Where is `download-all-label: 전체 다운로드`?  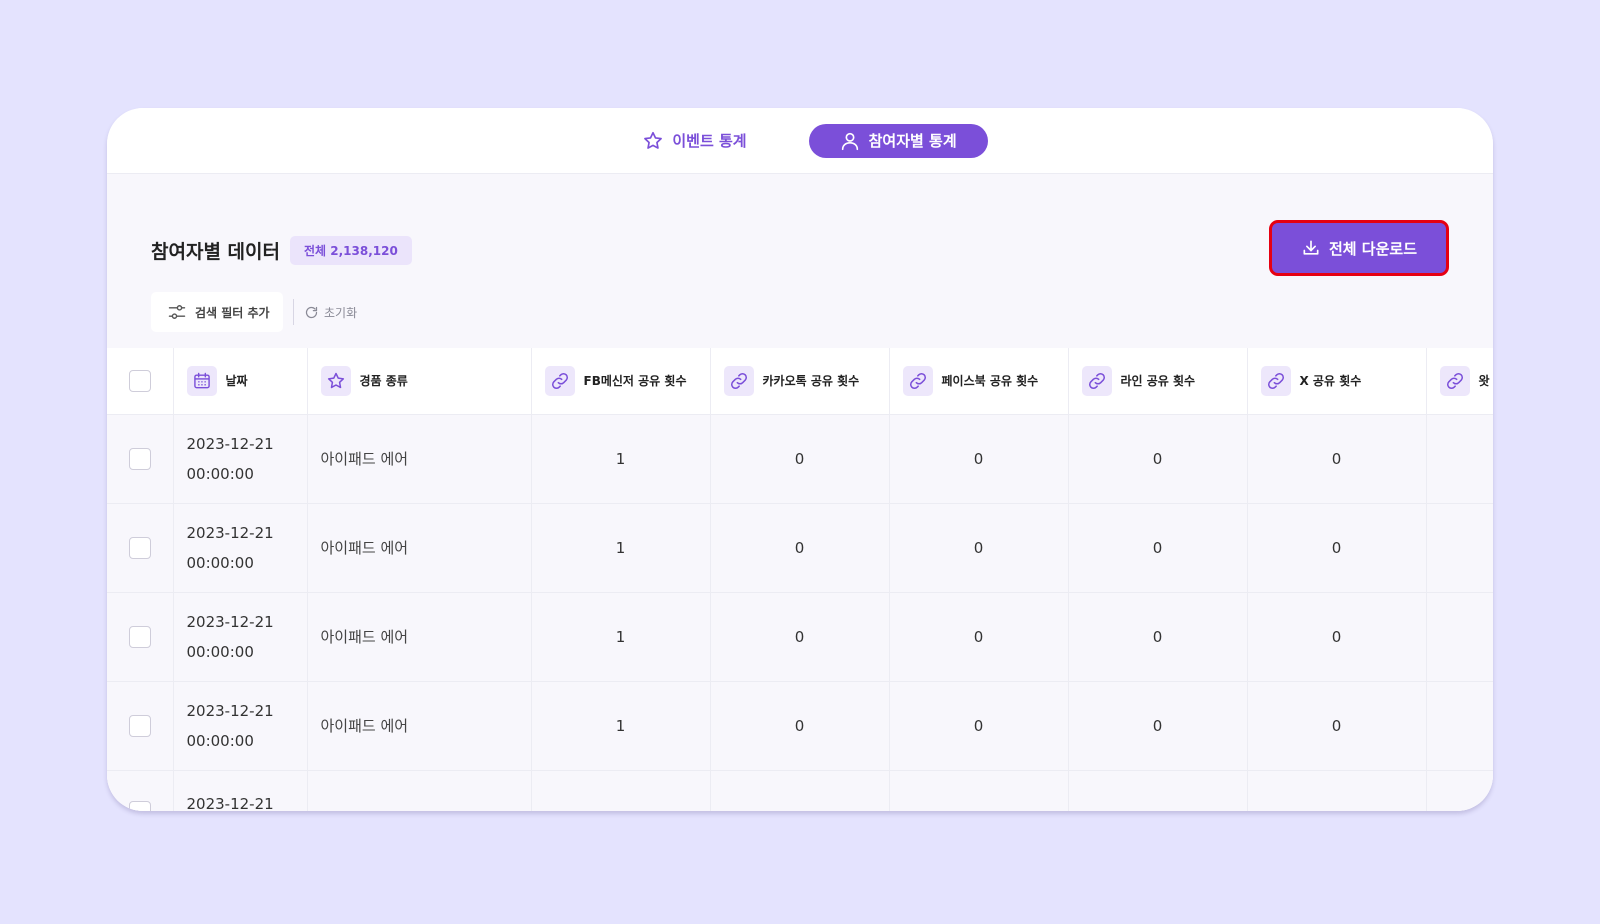 download-all-label: 전체 다운로드 is located at coordinates (1373, 248).